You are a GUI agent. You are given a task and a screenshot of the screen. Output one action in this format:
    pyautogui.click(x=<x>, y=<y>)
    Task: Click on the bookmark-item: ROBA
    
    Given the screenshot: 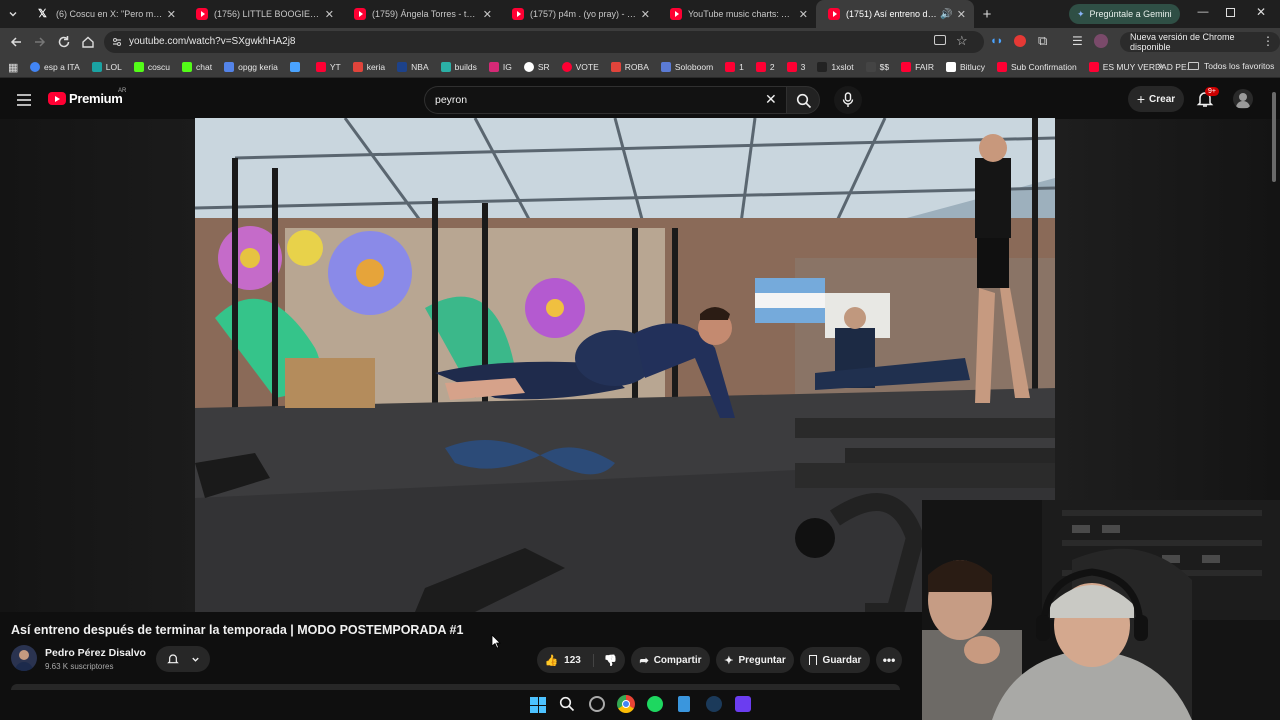 What is the action you would take?
    pyautogui.click(x=629, y=66)
    